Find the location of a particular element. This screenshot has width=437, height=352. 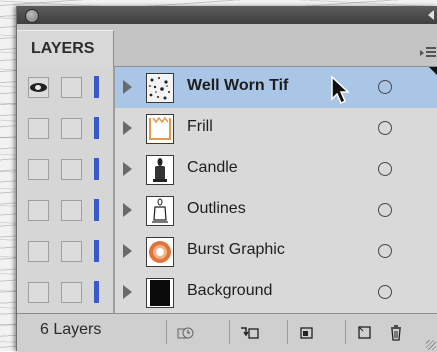

create-new-layer-icon is located at coordinates (364, 332).